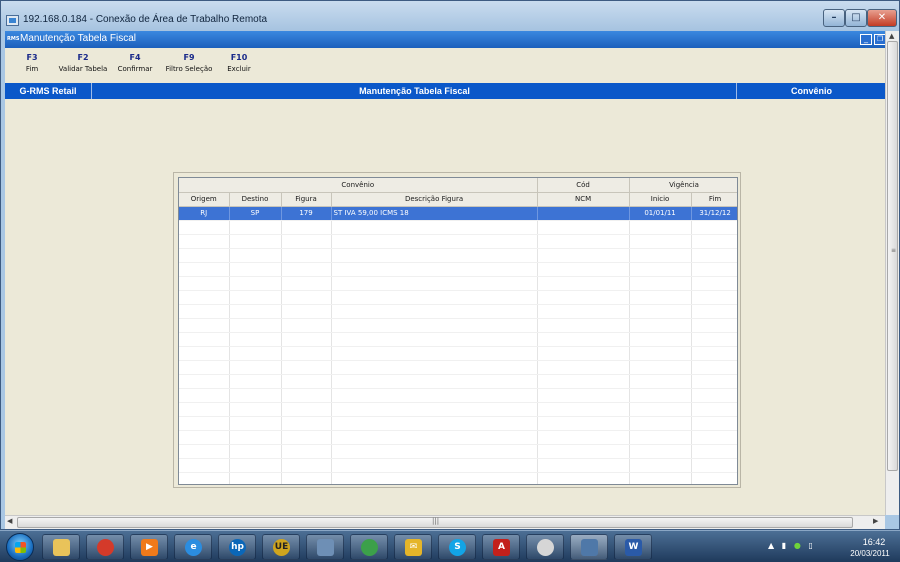 Image resolution: width=900 pixels, height=562 pixels. I want to click on cell-ncm, so click(583, 213).